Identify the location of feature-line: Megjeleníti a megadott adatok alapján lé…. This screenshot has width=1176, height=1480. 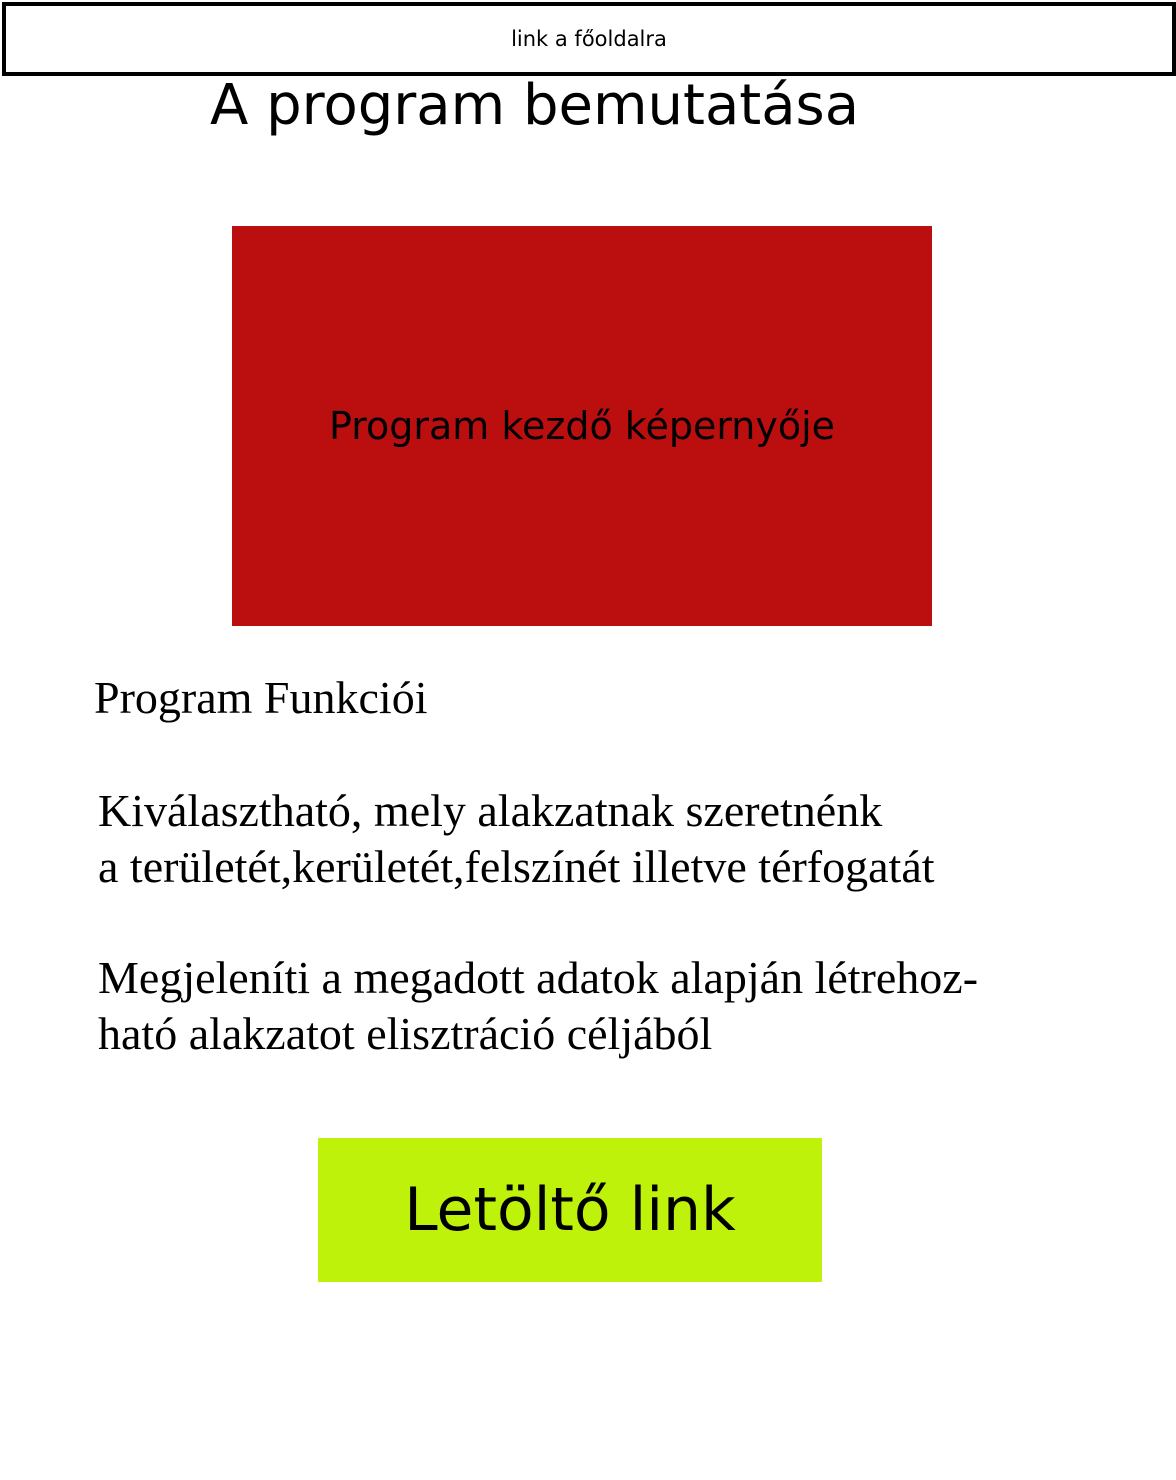
(538, 977).